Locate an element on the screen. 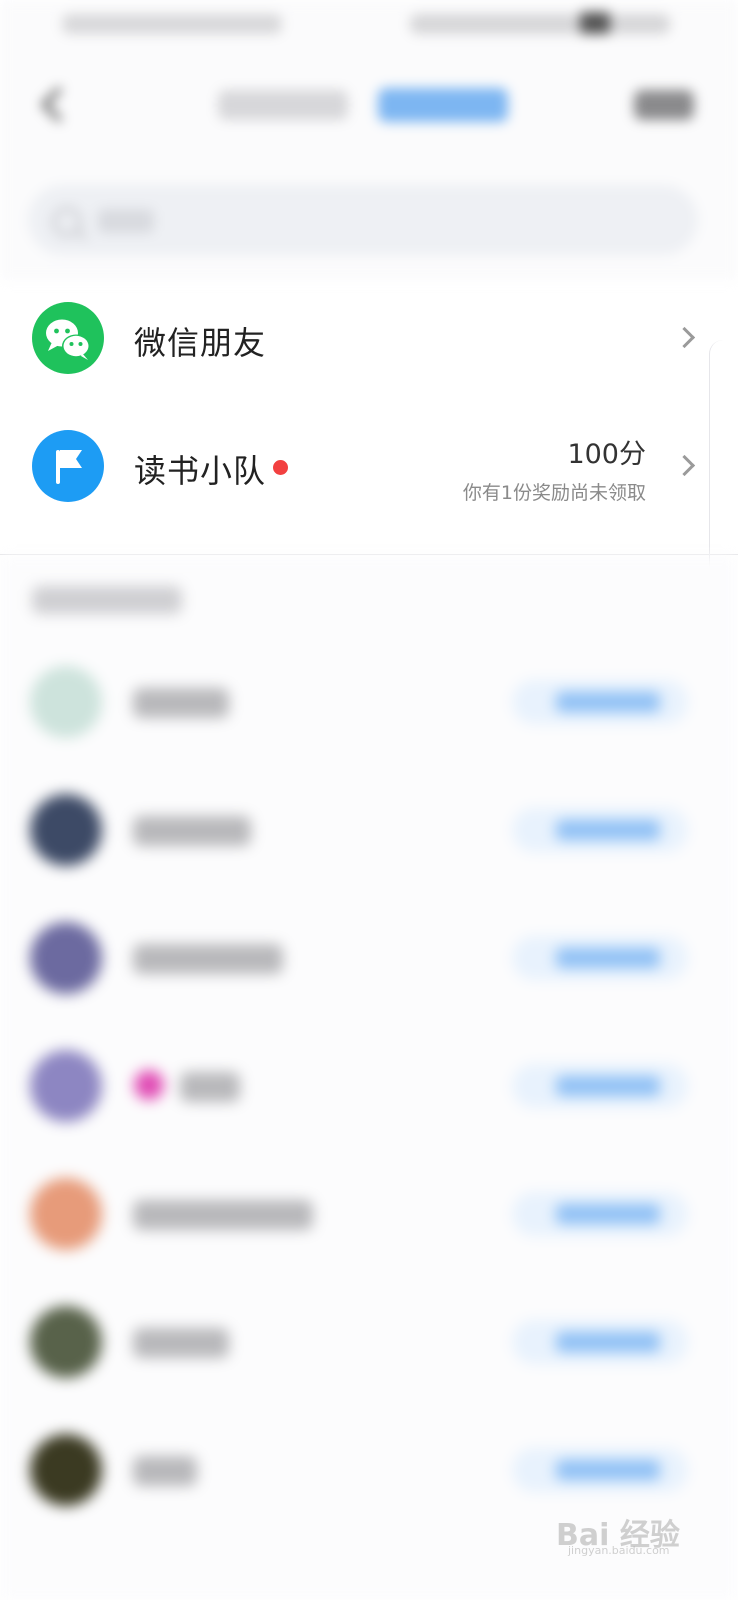  section-title is located at coordinates (107, 600).